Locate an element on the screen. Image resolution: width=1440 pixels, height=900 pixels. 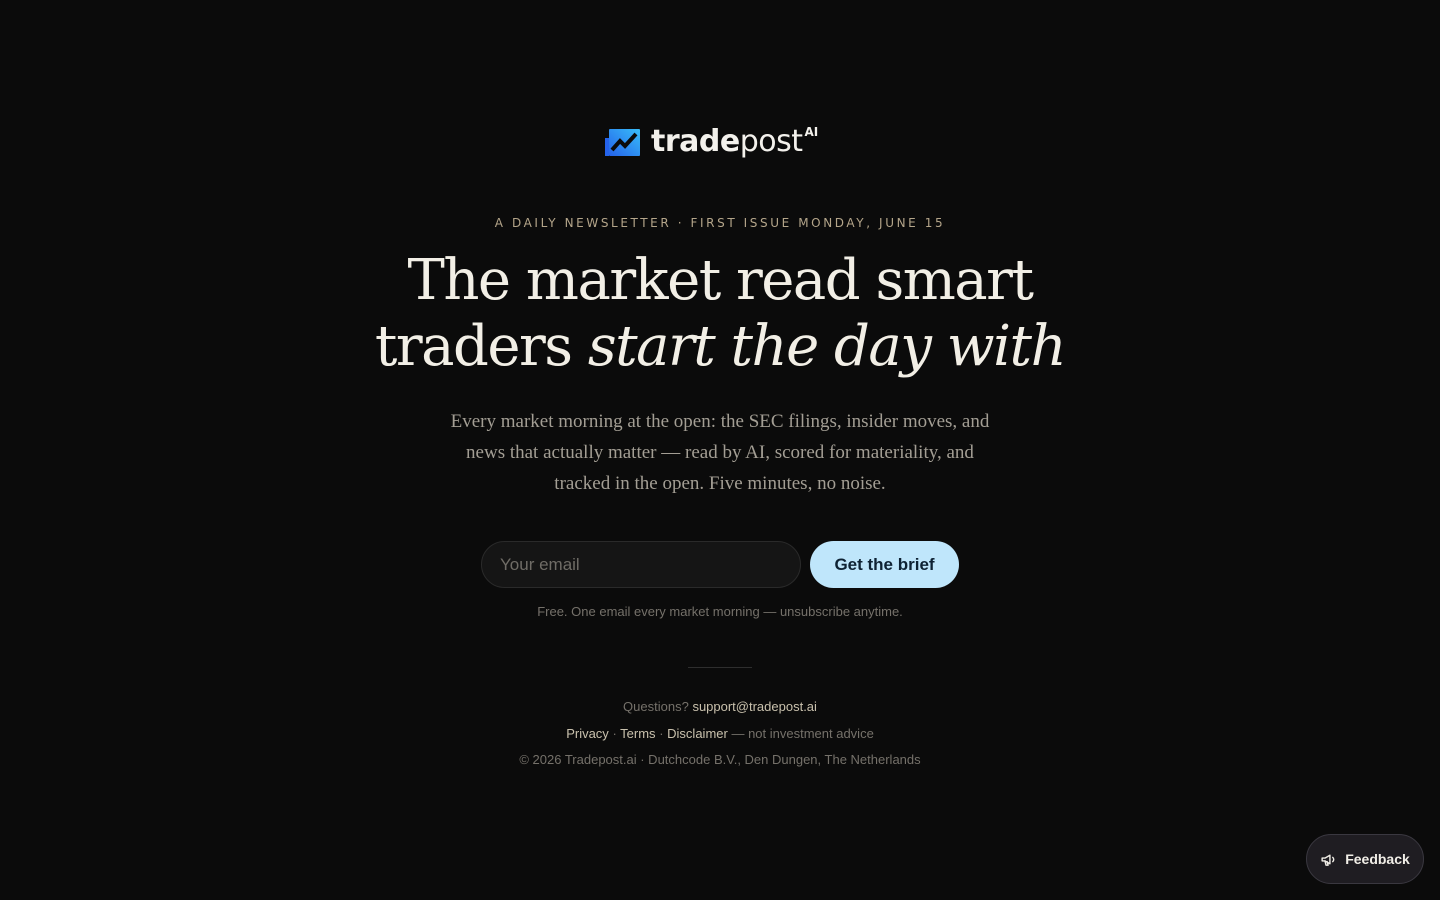
brand-name-light: post is located at coordinates (771, 141).